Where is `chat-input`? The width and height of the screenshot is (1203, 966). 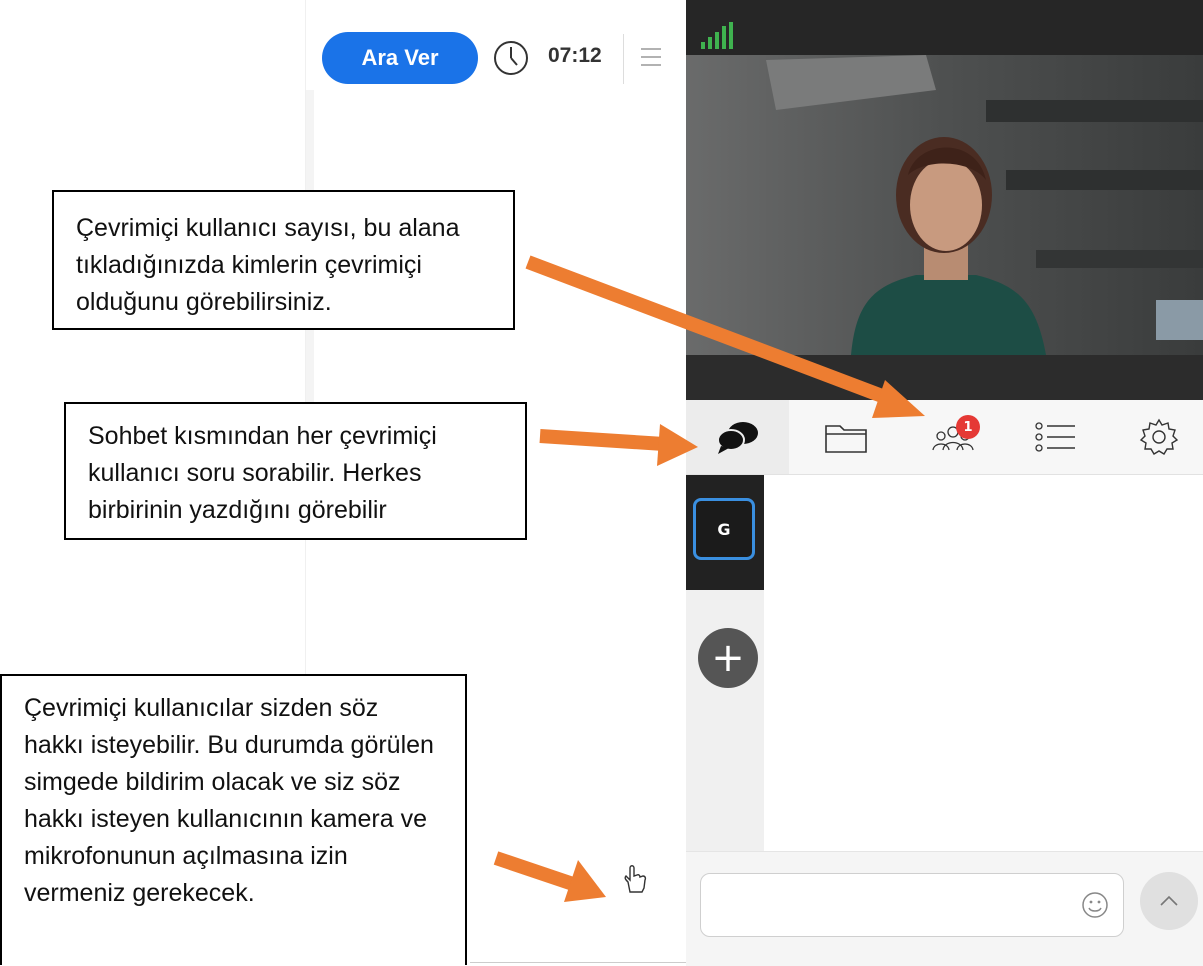
chat-input is located at coordinates (912, 905).